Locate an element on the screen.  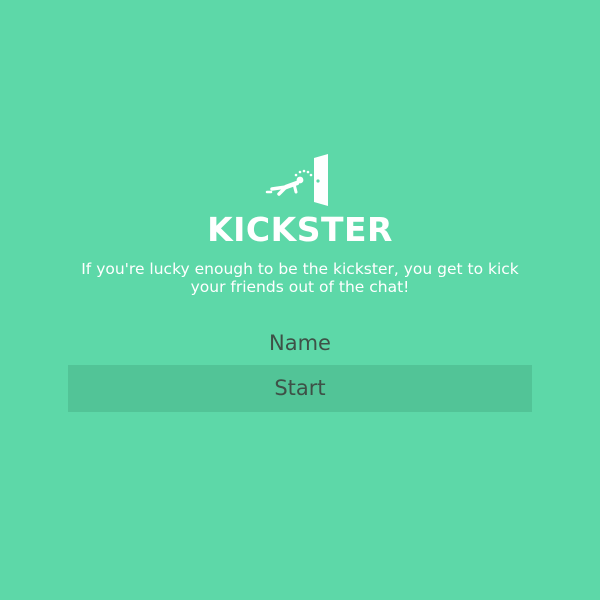
name-input is located at coordinates (300, 343).